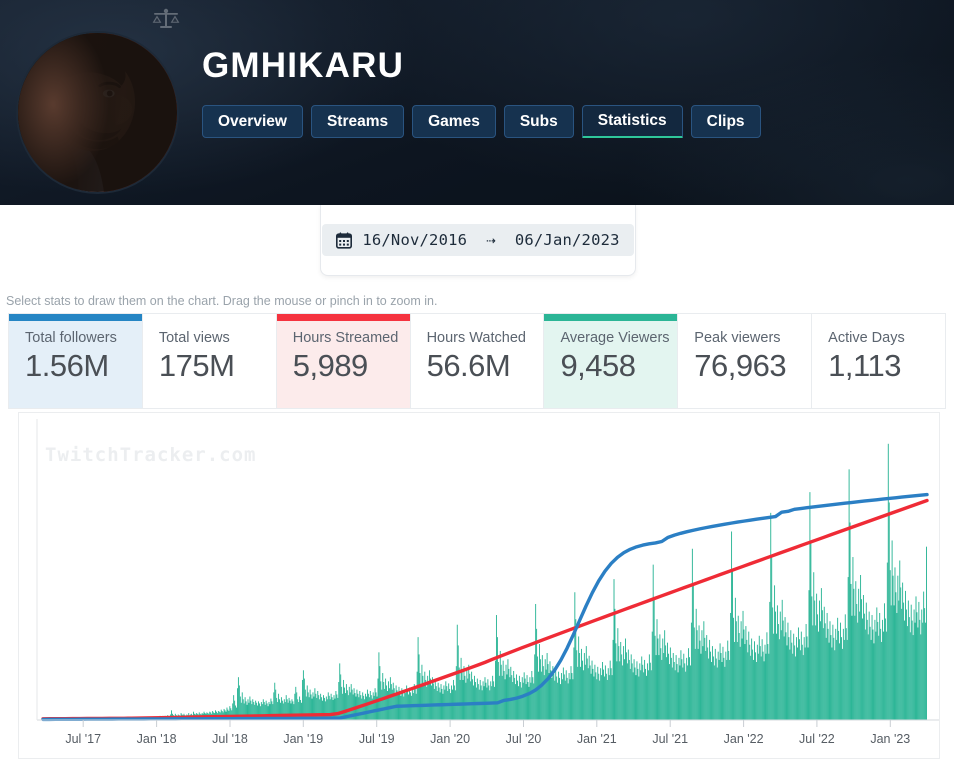 This screenshot has width=954, height=771. I want to click on stat-label: Peak viewers, so click(737, 338).